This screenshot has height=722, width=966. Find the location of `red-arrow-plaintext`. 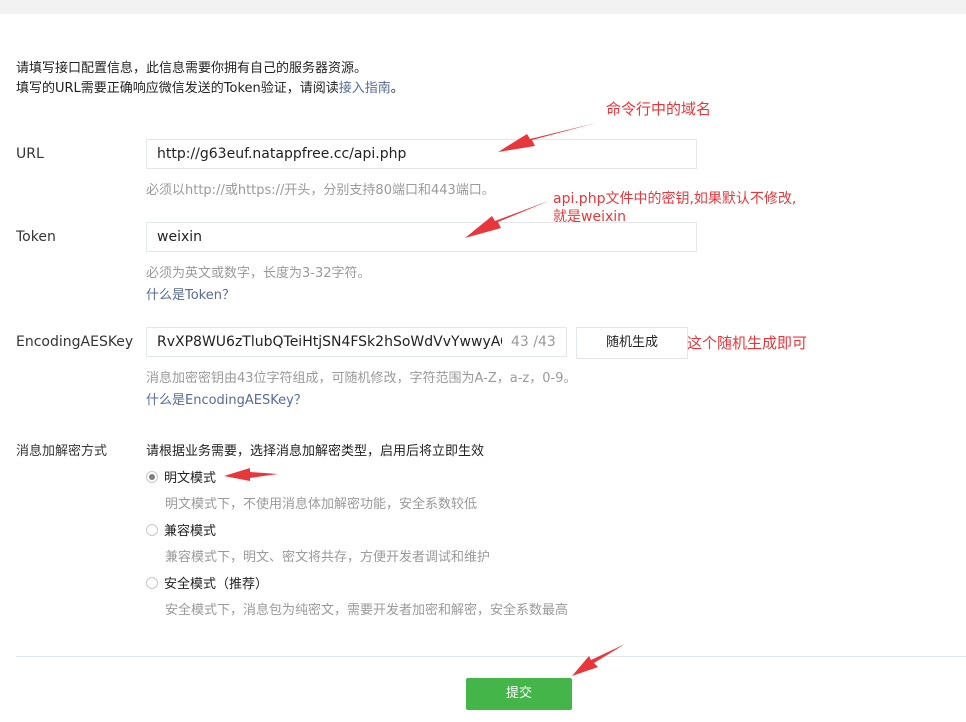

red-arrow-plaintext is located at coordinates (251, 474).